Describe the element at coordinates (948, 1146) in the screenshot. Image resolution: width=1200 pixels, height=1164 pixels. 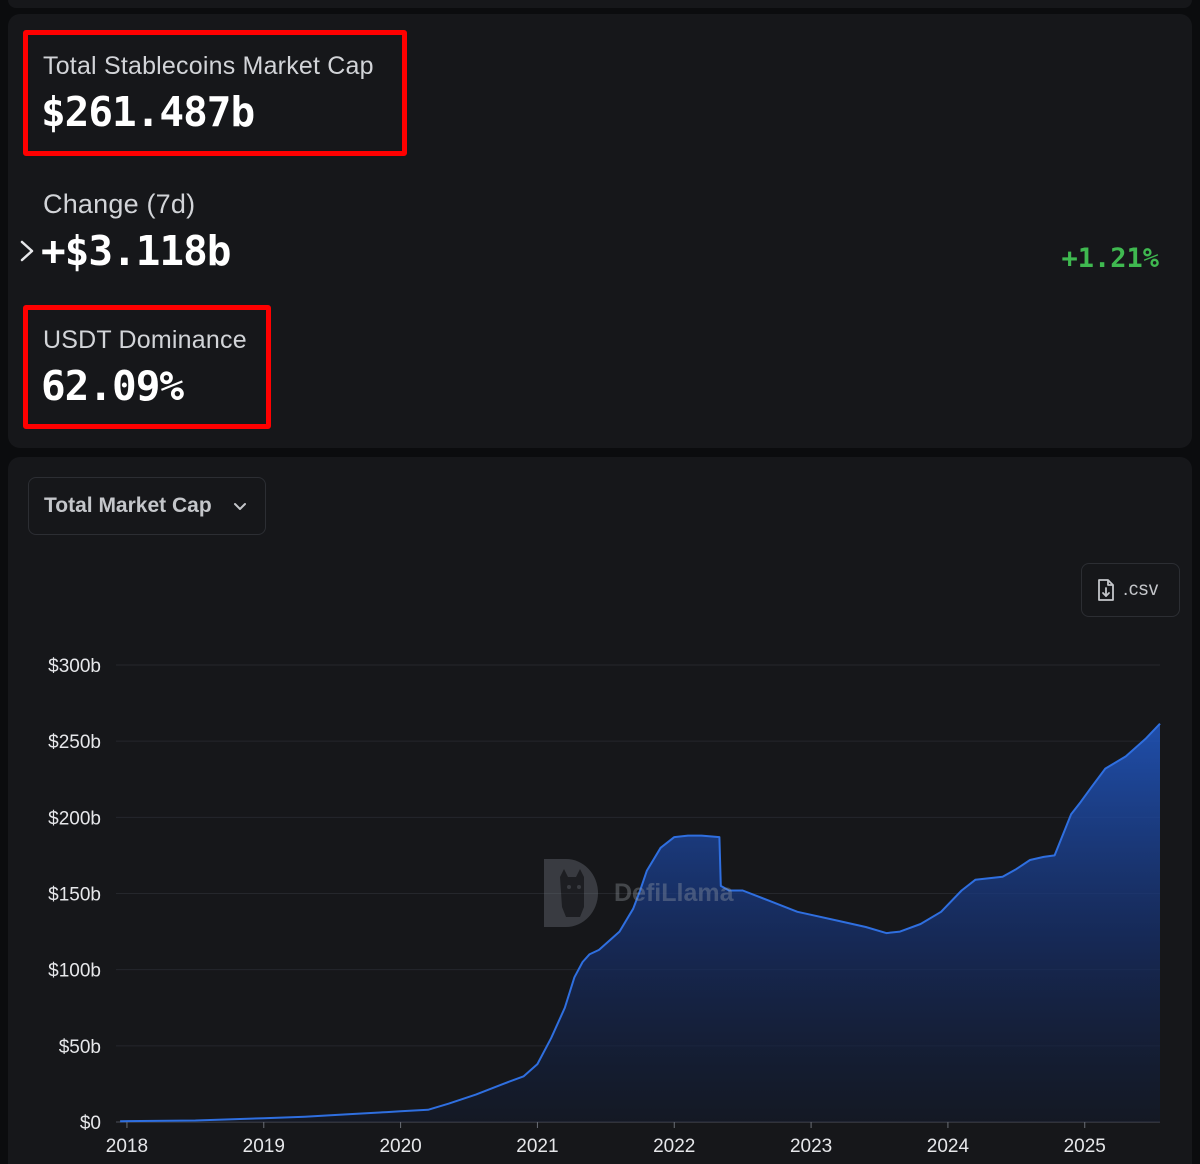
I see `x-tick-label: 2024` at that location.